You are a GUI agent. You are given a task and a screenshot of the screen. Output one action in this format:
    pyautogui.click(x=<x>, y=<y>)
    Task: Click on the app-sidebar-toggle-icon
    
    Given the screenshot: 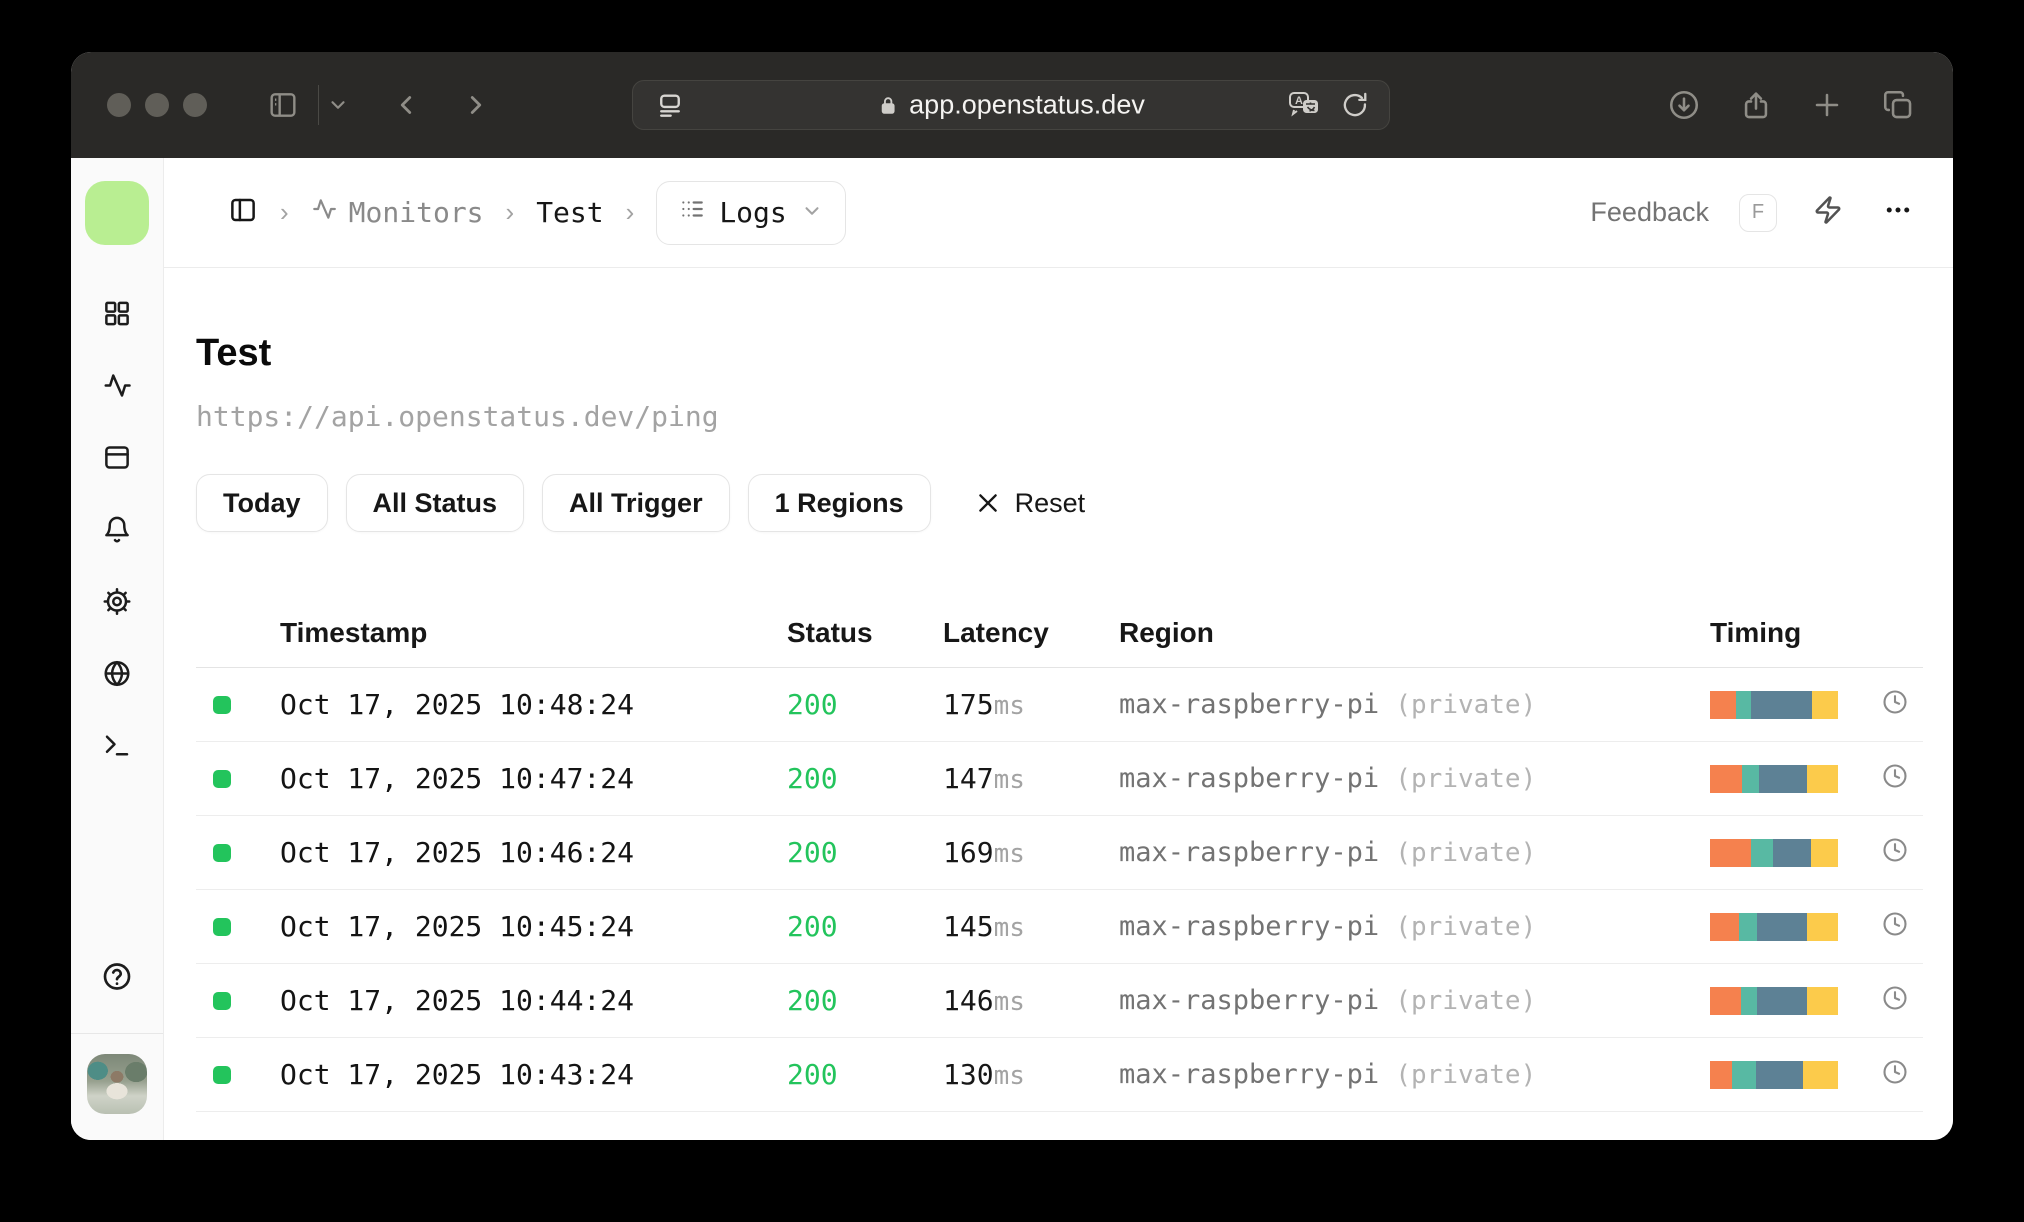 What is the action you would take?
    pyautogui.click(x=243, y=212)
    